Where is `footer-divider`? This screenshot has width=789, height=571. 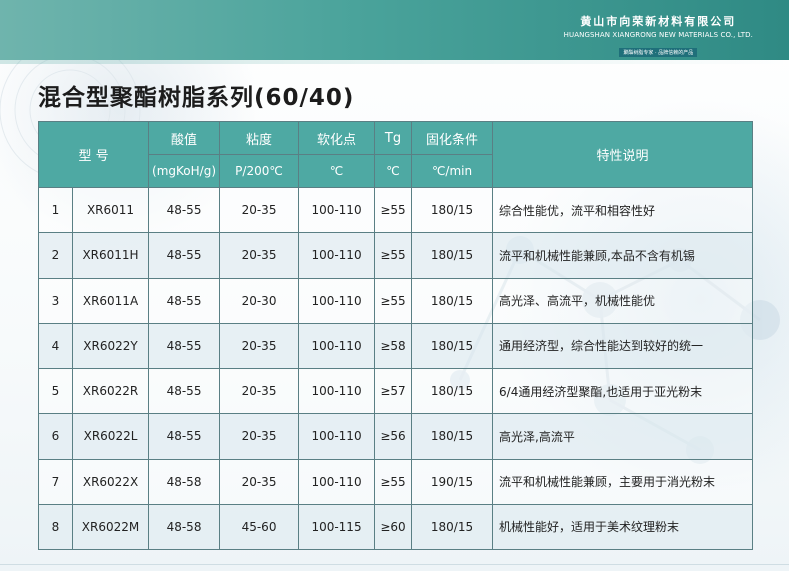
footer-divider is located at coordinates (394, 564).